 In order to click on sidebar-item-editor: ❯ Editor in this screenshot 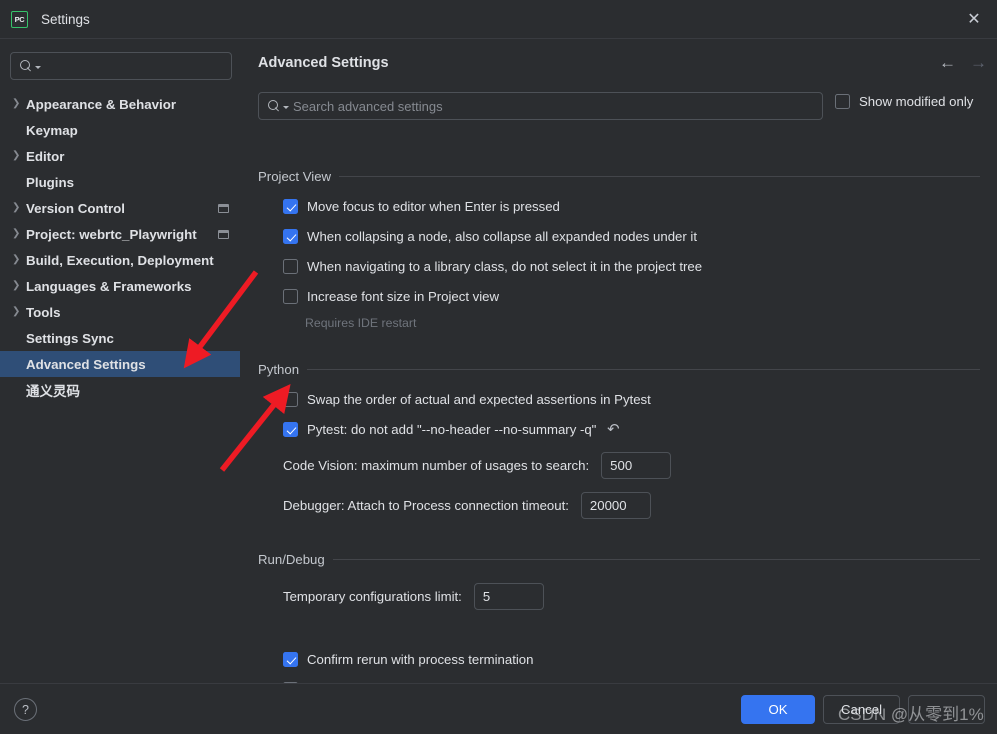, I will do `click(120, 156)`.